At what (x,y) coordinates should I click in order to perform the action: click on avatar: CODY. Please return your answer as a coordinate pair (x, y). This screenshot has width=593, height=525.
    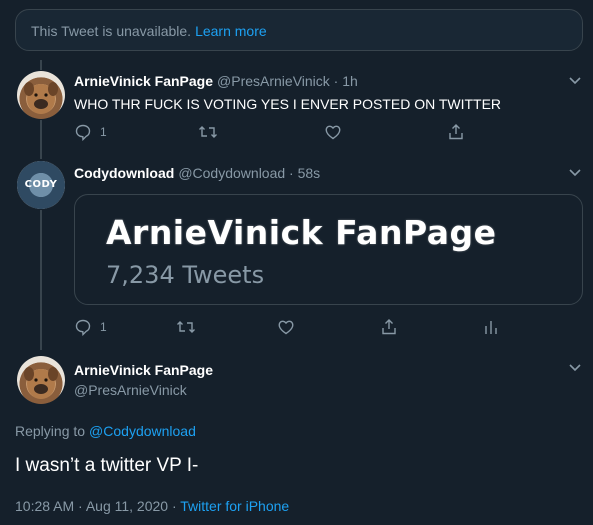
    Looking at the image, I should click on (41, 185).